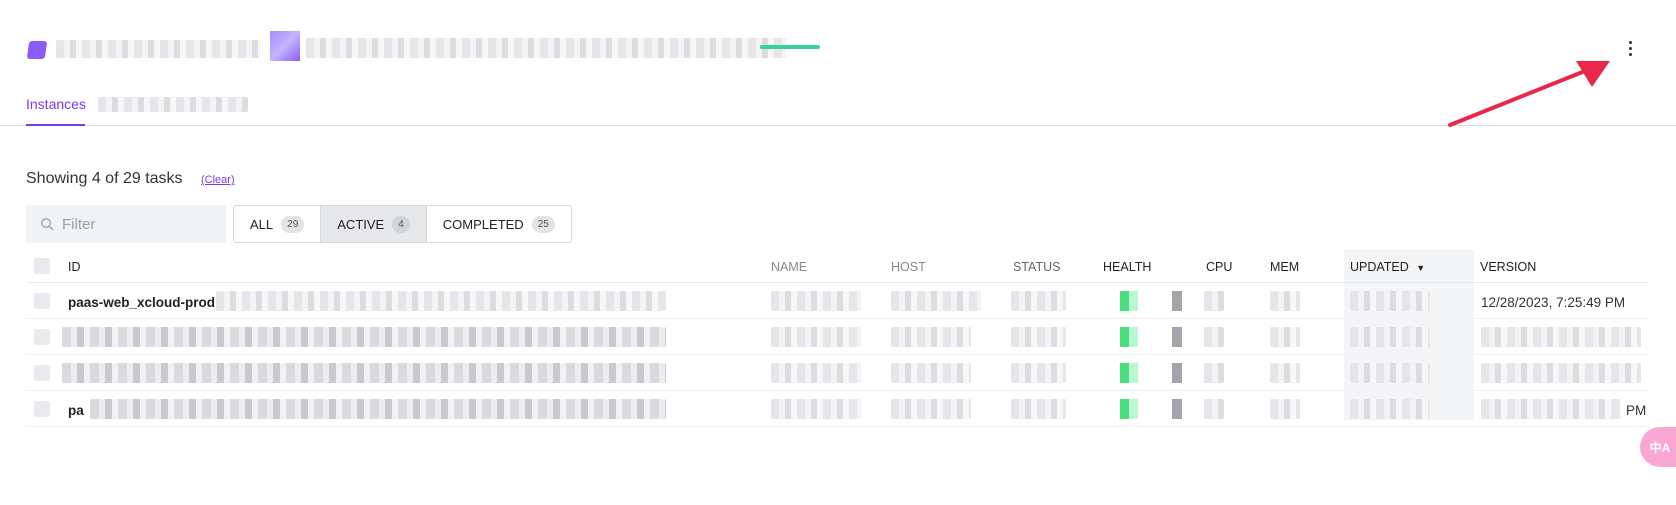  I want to click on column-header-name: NAME, so click(789, 267).